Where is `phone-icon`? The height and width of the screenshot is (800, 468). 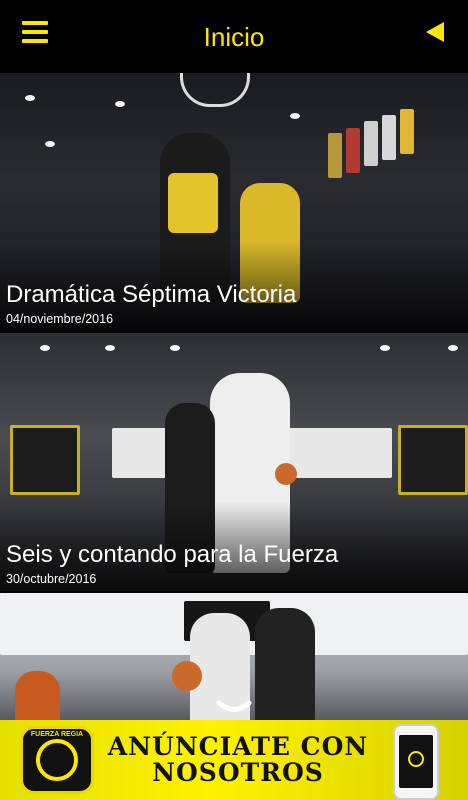
phone-icon is located at coordinates (416, 762).